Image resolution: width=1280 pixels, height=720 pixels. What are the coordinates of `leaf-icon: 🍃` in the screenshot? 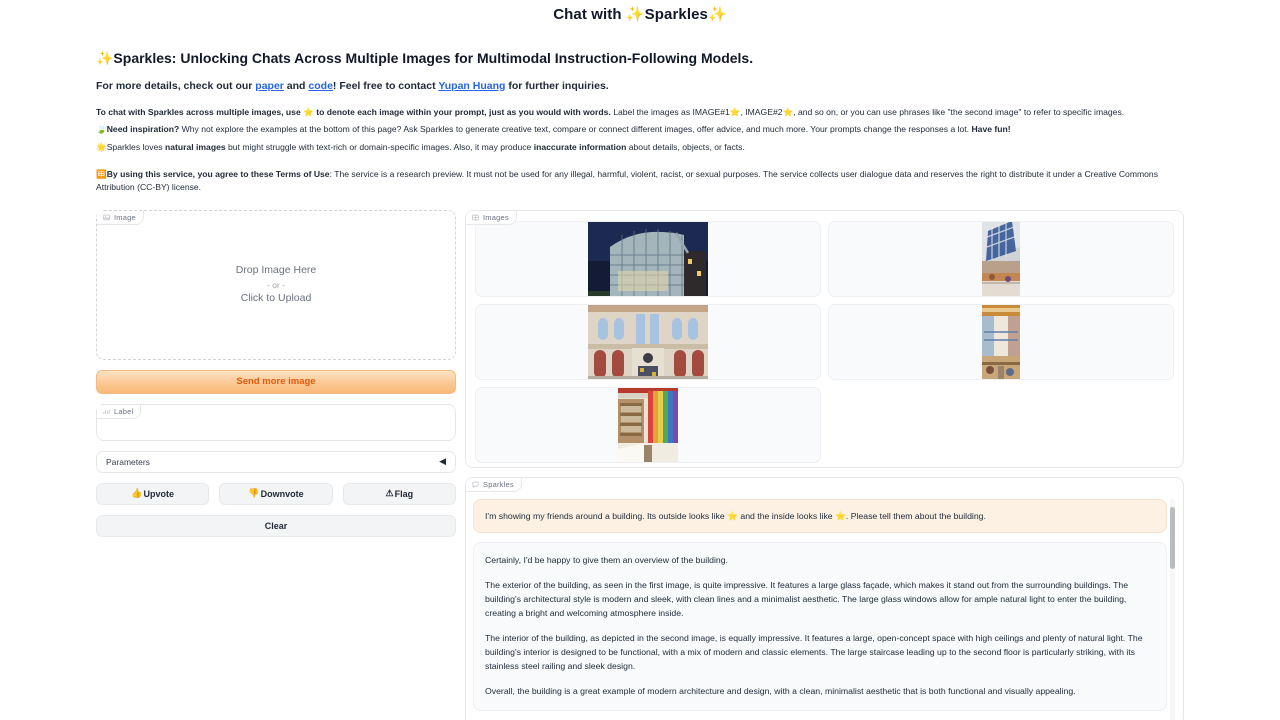 It's located at (101, 129).